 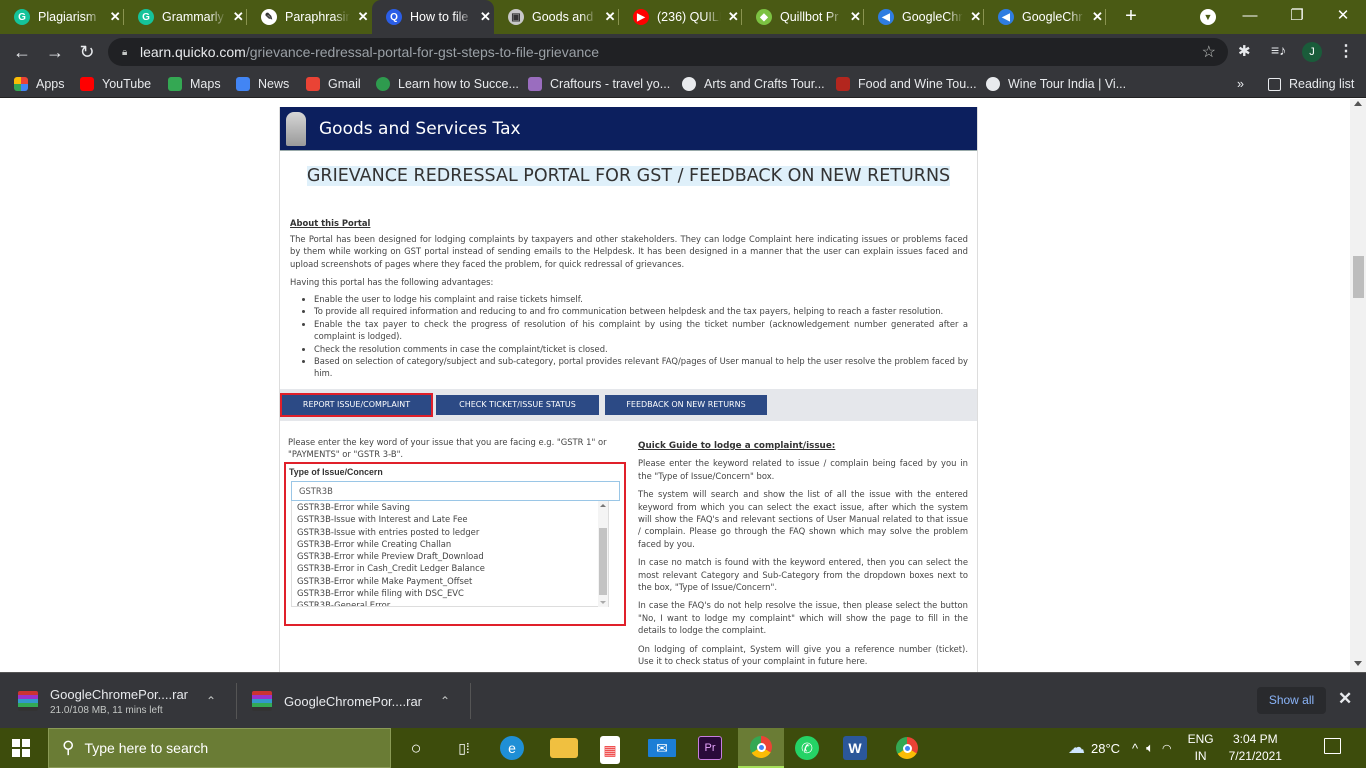 What do you see at coordinates (1250, 16) in the screenshot?
I see `minimize-button: —` at bounding box center [1250, 16].